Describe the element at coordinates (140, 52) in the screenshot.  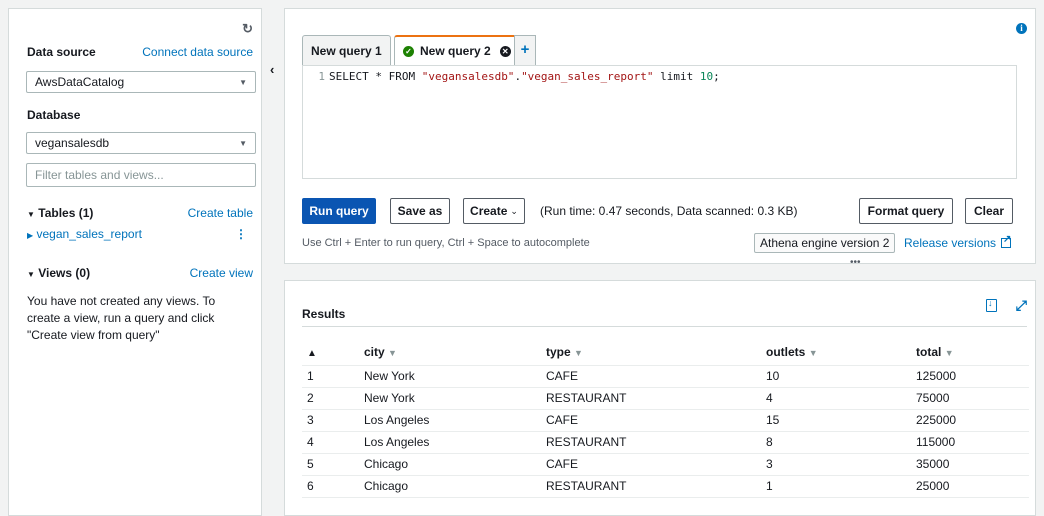
I see `data-source-row: Data source Connect data source` at that location.